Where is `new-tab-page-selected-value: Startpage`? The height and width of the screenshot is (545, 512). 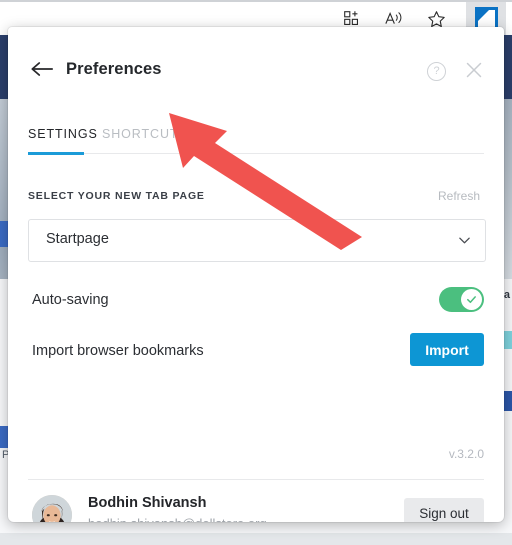
new-tab-page-selected-value: Startpage is located at coordinates (77, 239).